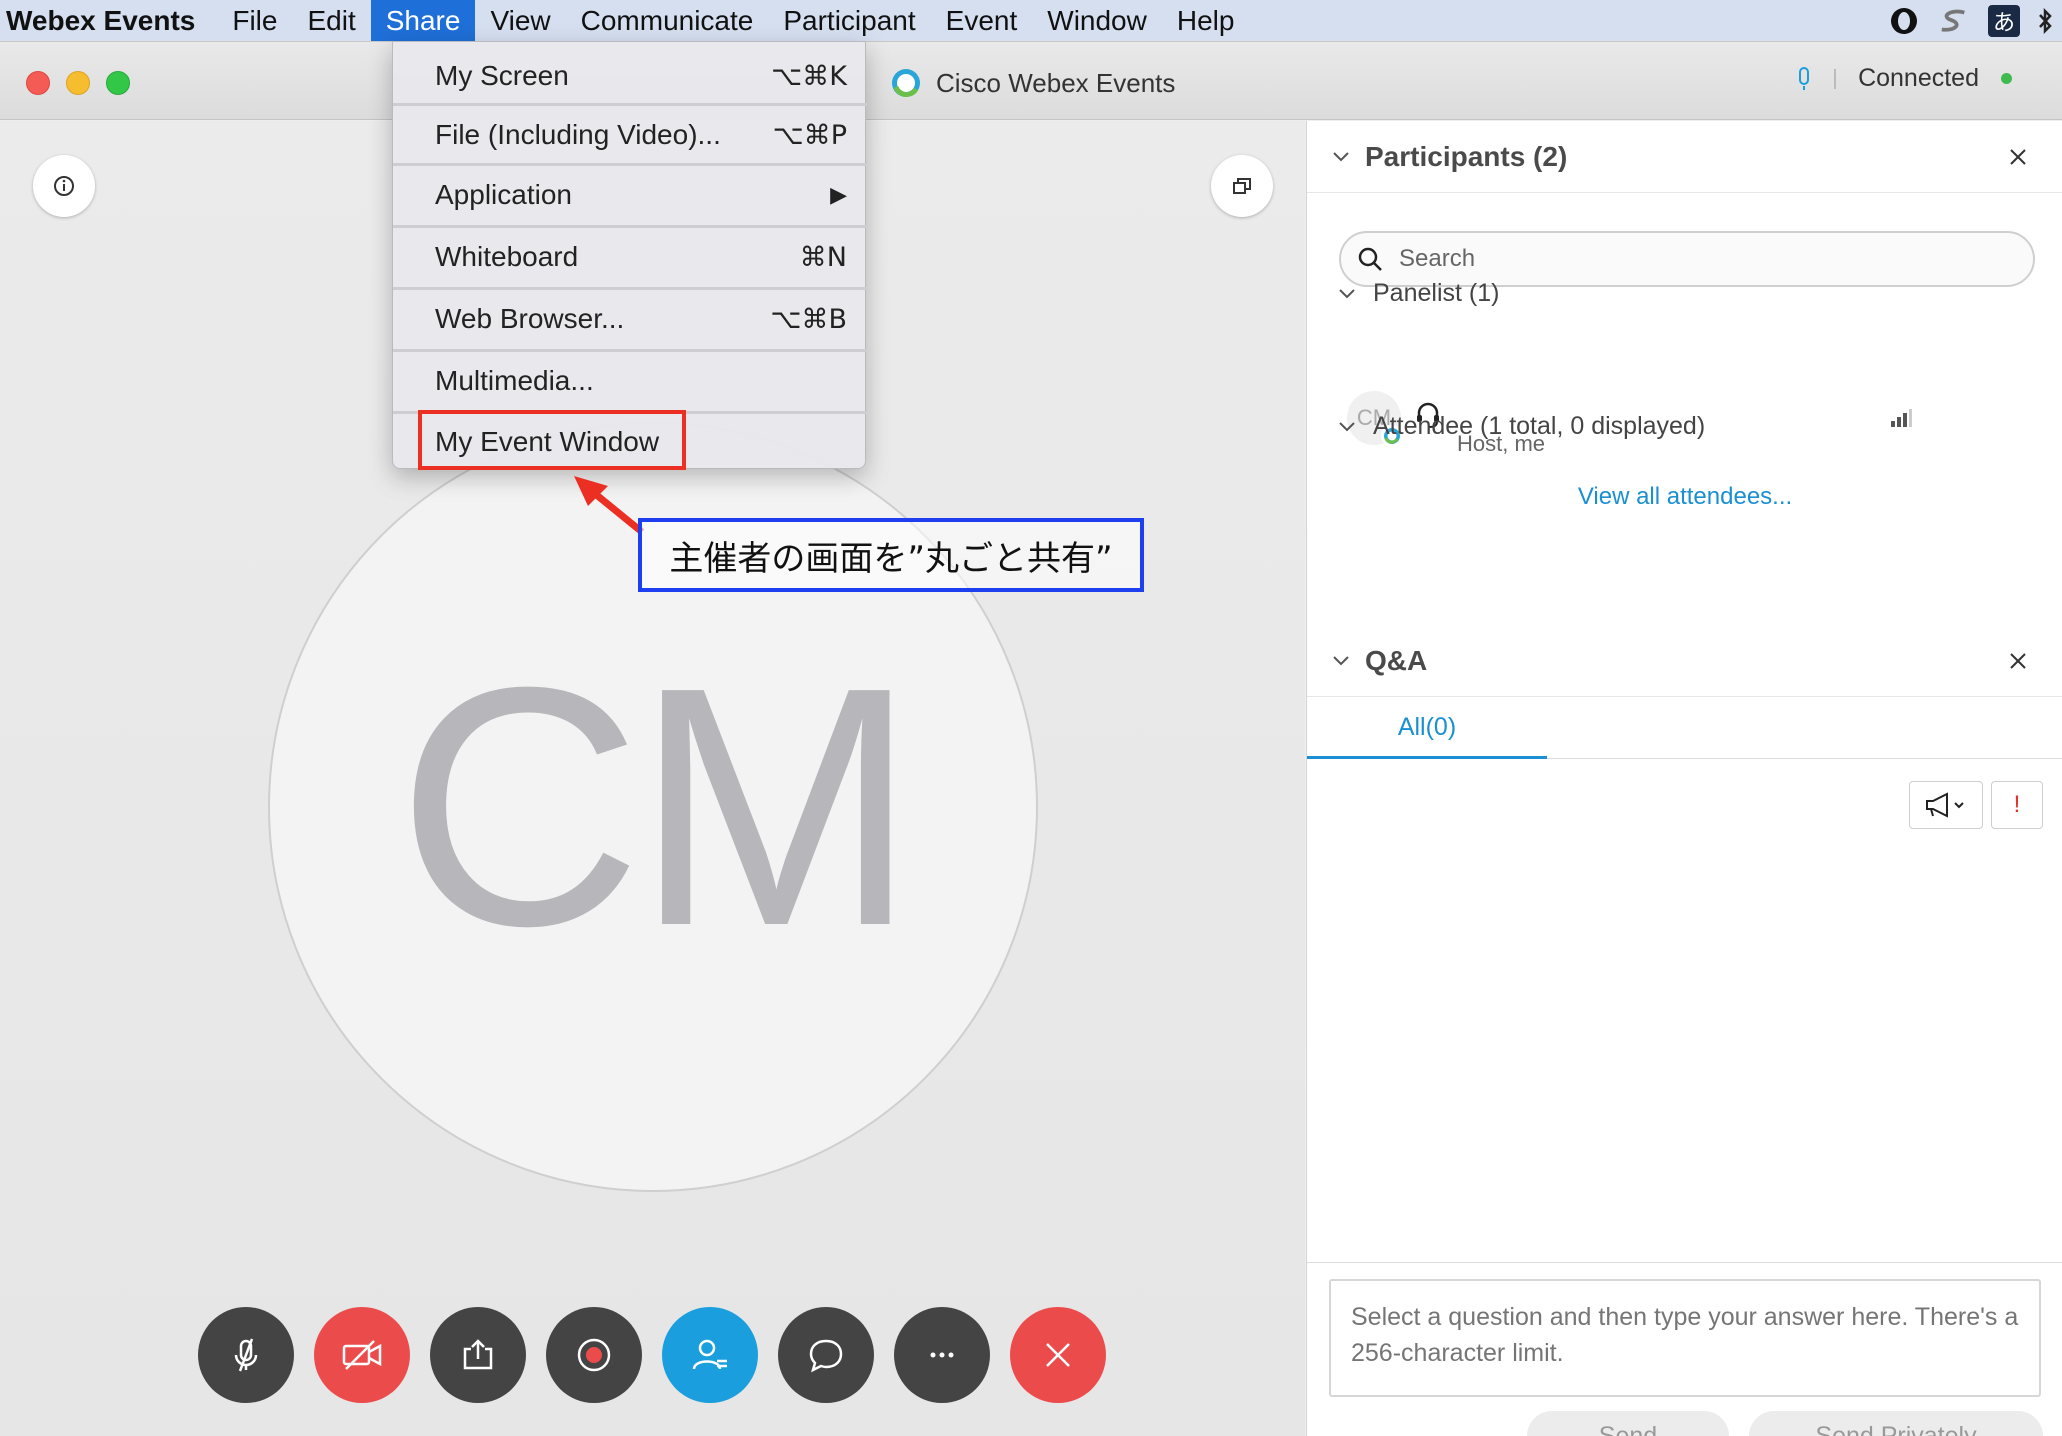 The image size is (2062, 1436). What do you see at coordinates (2018, 661) in the screenshot?
I see `close-qa-icon` at bounding box center [2018, 661].